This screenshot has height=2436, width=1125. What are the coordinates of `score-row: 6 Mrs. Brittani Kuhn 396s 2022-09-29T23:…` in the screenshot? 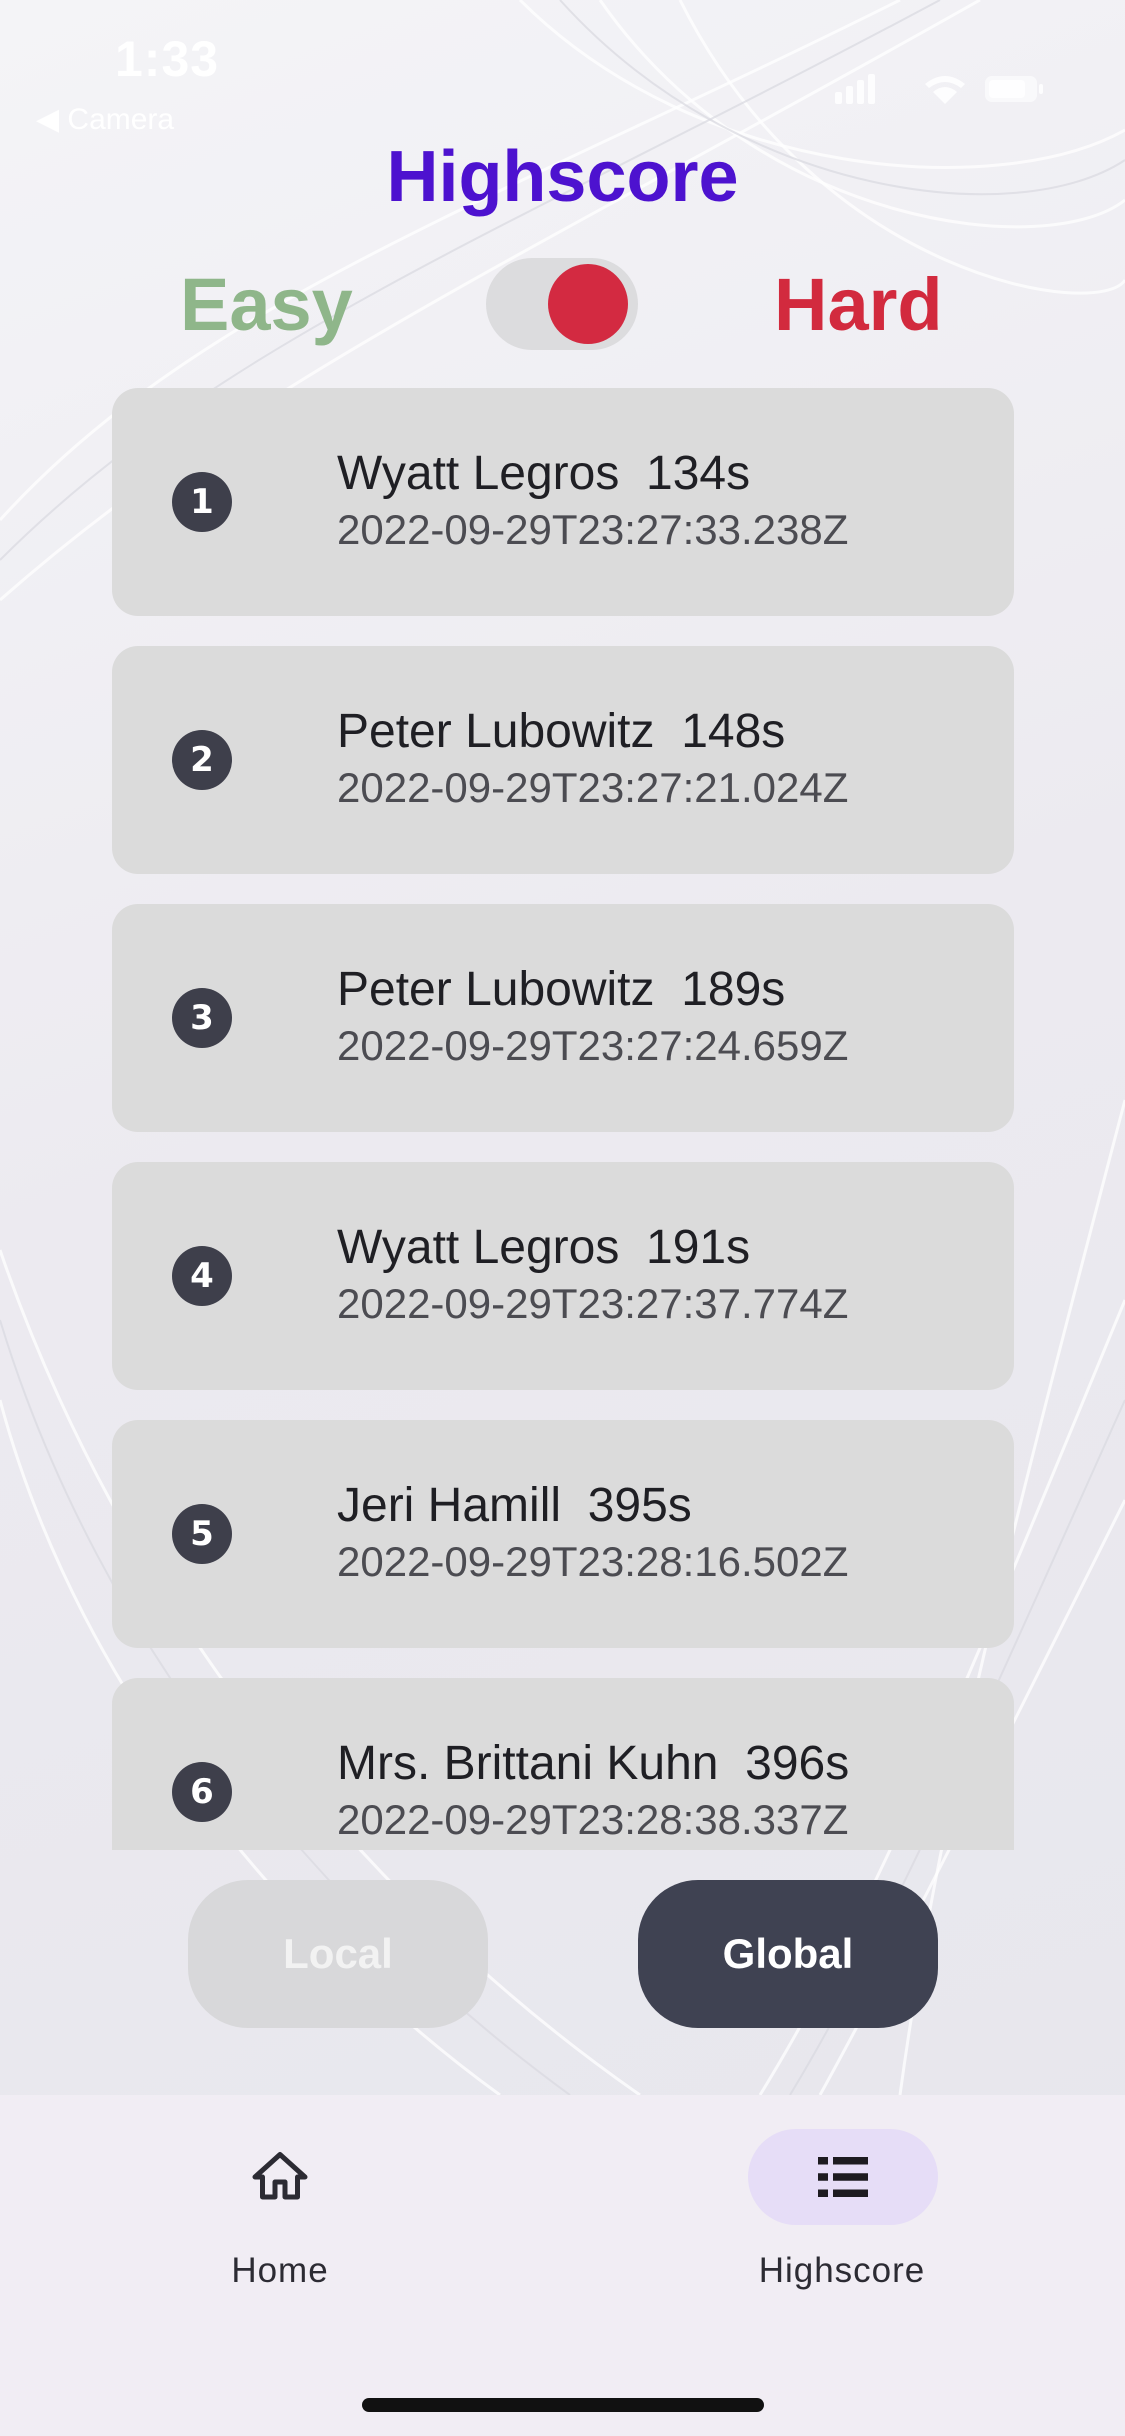 It's located at (563, 1764).